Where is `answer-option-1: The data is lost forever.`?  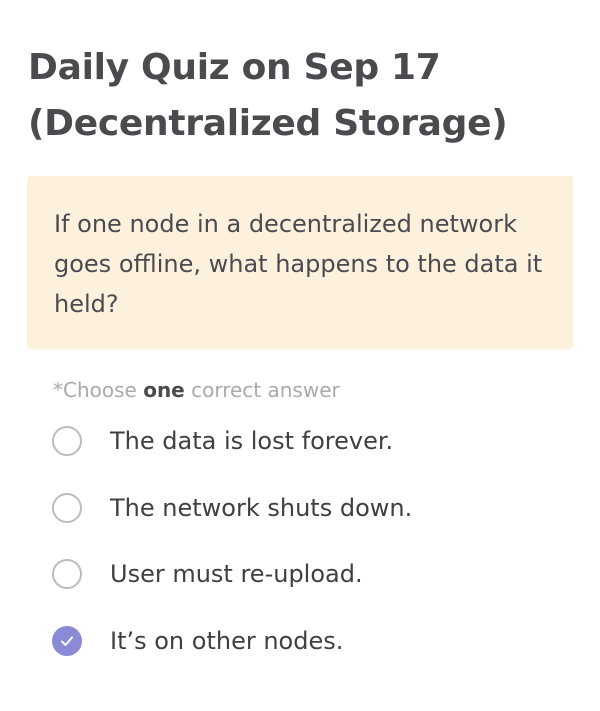 answer-option-1: The data is lost forever. is located at coordinates (312, 441).